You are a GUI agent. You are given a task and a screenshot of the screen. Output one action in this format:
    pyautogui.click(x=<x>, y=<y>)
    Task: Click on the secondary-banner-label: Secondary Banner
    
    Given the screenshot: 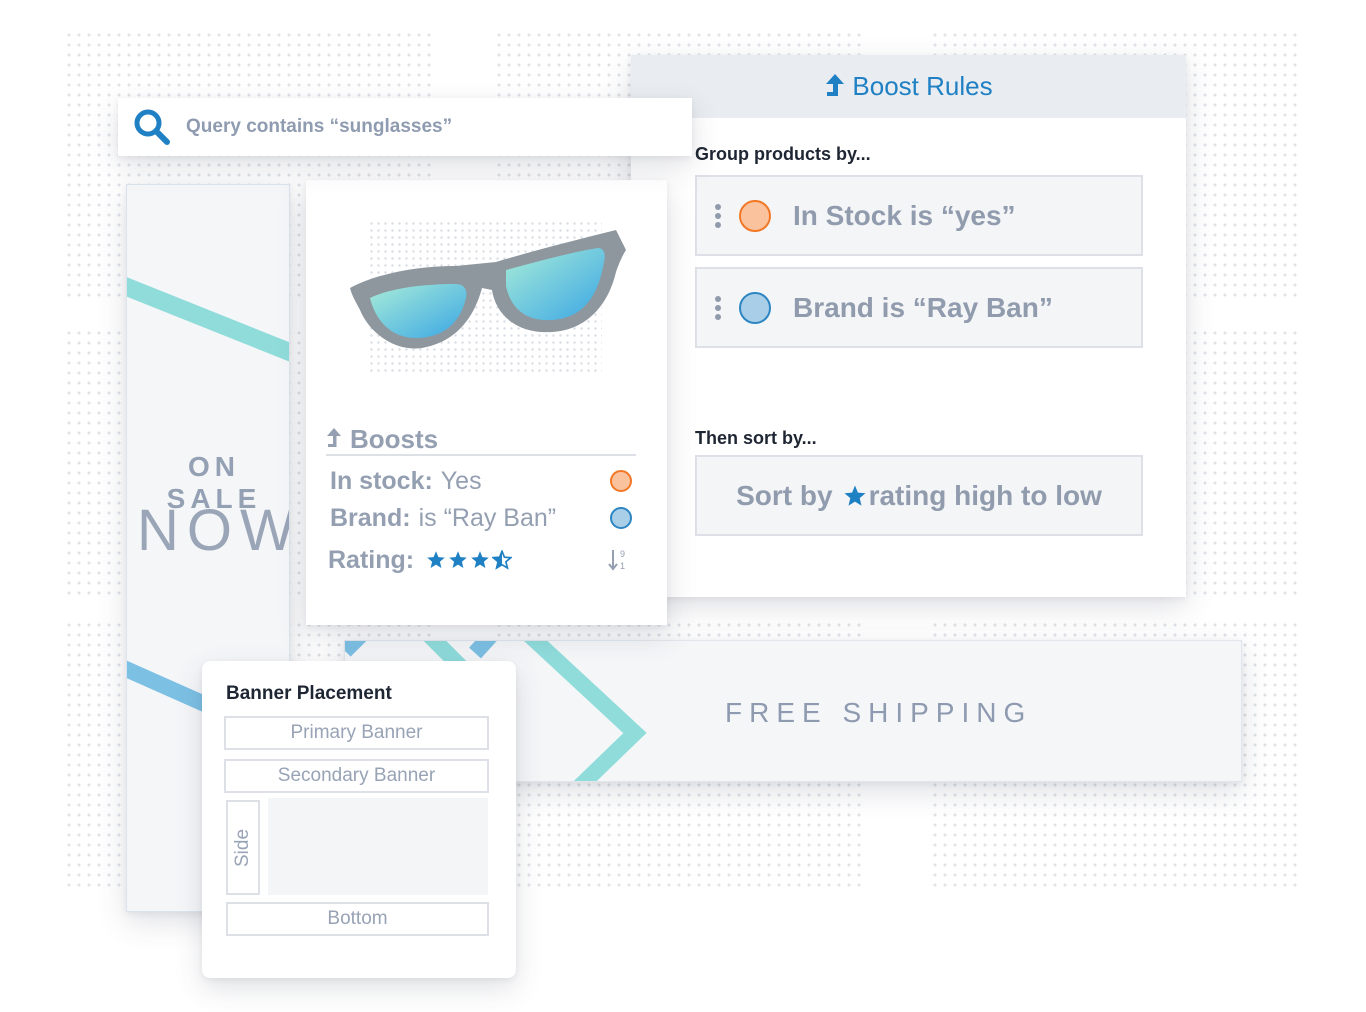 What is the action you would take?
    pyautogui.click(x=356, y=775)
    